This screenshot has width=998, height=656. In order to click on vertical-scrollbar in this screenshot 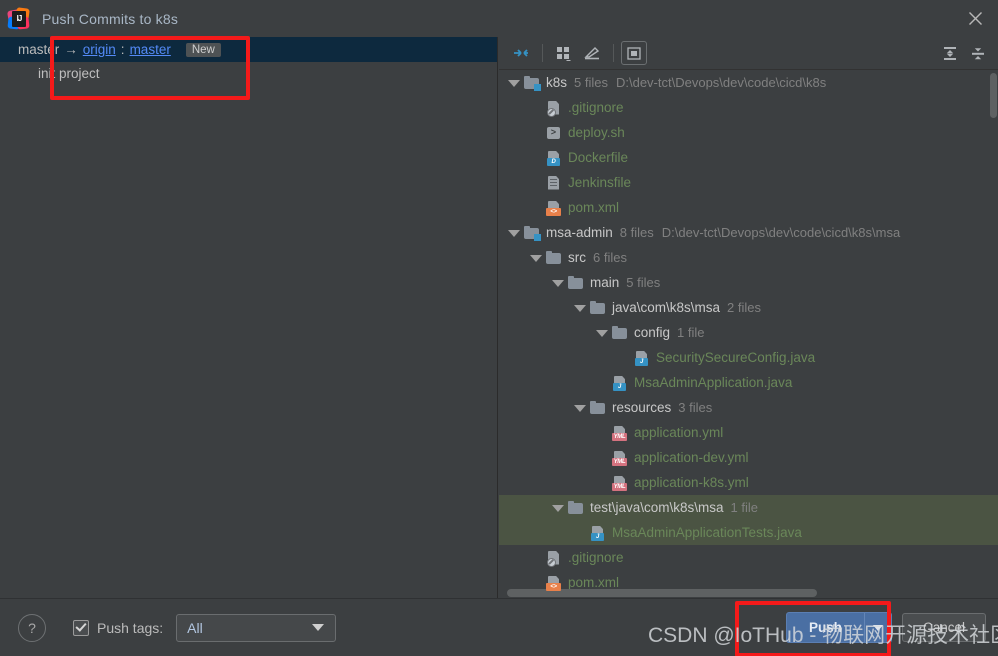, I will do `click(993, 335)`.